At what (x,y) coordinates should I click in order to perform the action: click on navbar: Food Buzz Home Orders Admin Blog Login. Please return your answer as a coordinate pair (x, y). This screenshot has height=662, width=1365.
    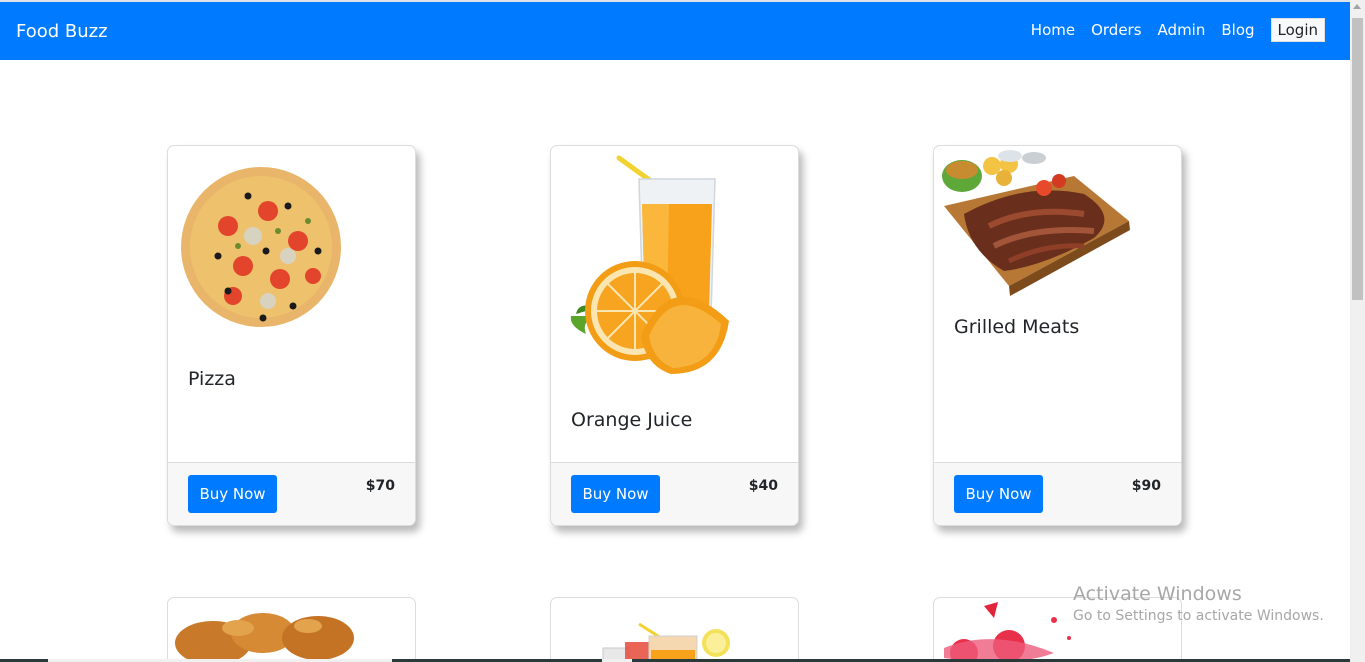
    Looking at the image, I should click on (675, 31).